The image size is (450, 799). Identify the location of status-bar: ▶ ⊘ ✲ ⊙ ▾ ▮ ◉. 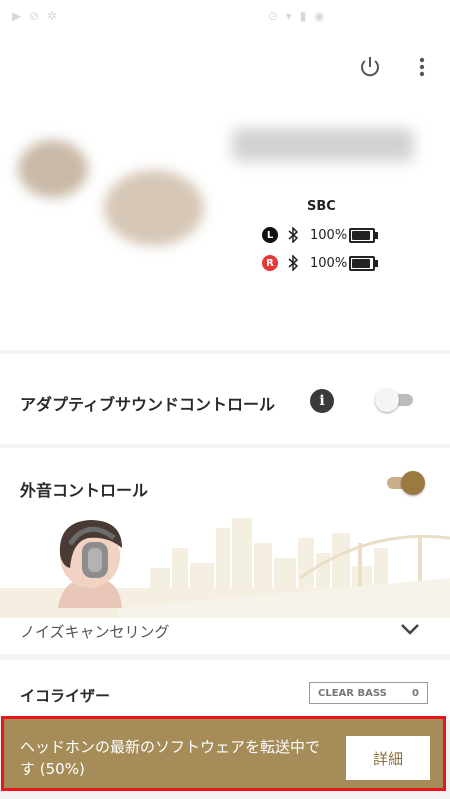
(225, 16).